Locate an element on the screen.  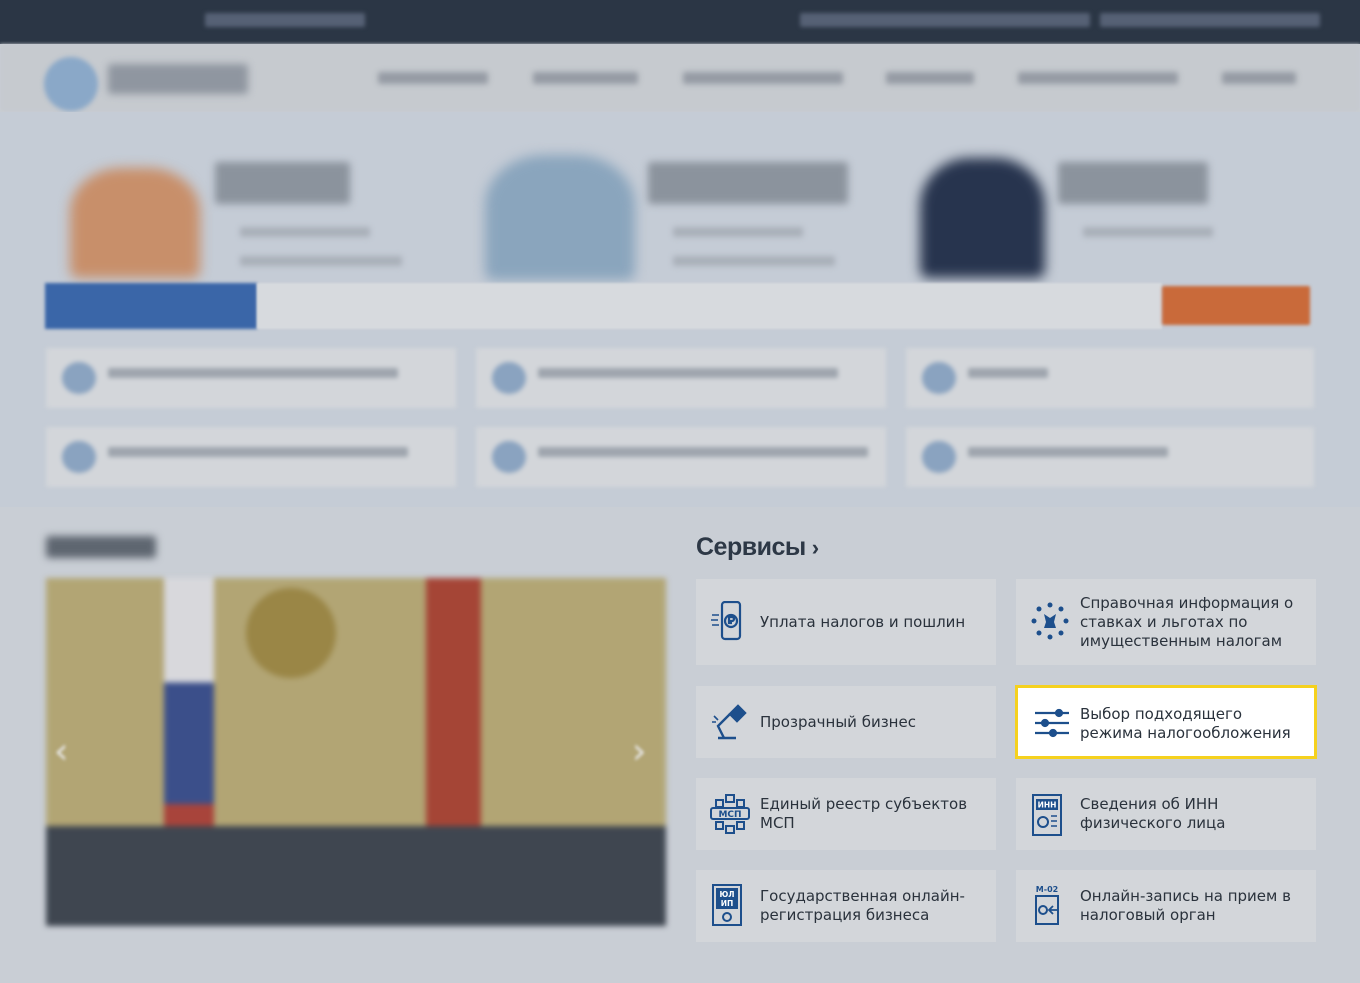
topbar-social is located at coordinates (1210, 20).